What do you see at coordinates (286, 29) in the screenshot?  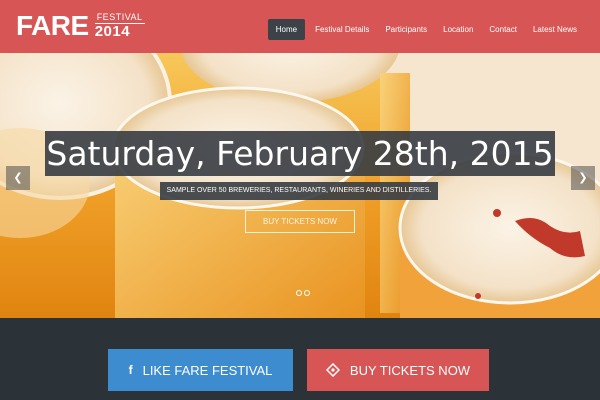 I see `nav-item-home: Home` at bounding box center [286, 29].